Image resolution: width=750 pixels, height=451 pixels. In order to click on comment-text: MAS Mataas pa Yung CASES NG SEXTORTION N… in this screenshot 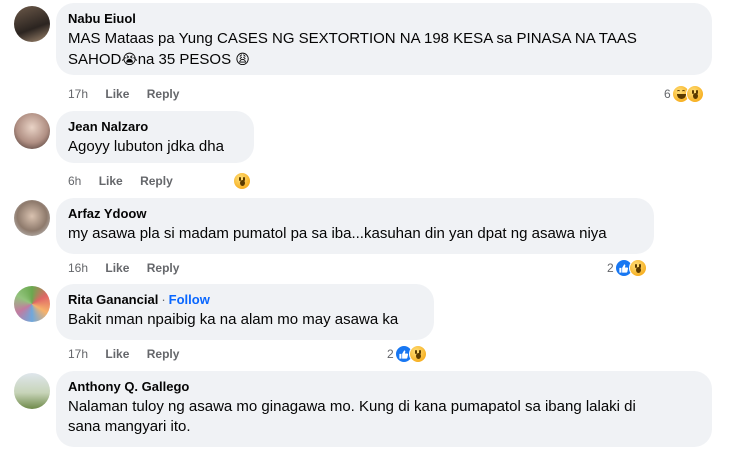, I will do `click(384, 49)`.